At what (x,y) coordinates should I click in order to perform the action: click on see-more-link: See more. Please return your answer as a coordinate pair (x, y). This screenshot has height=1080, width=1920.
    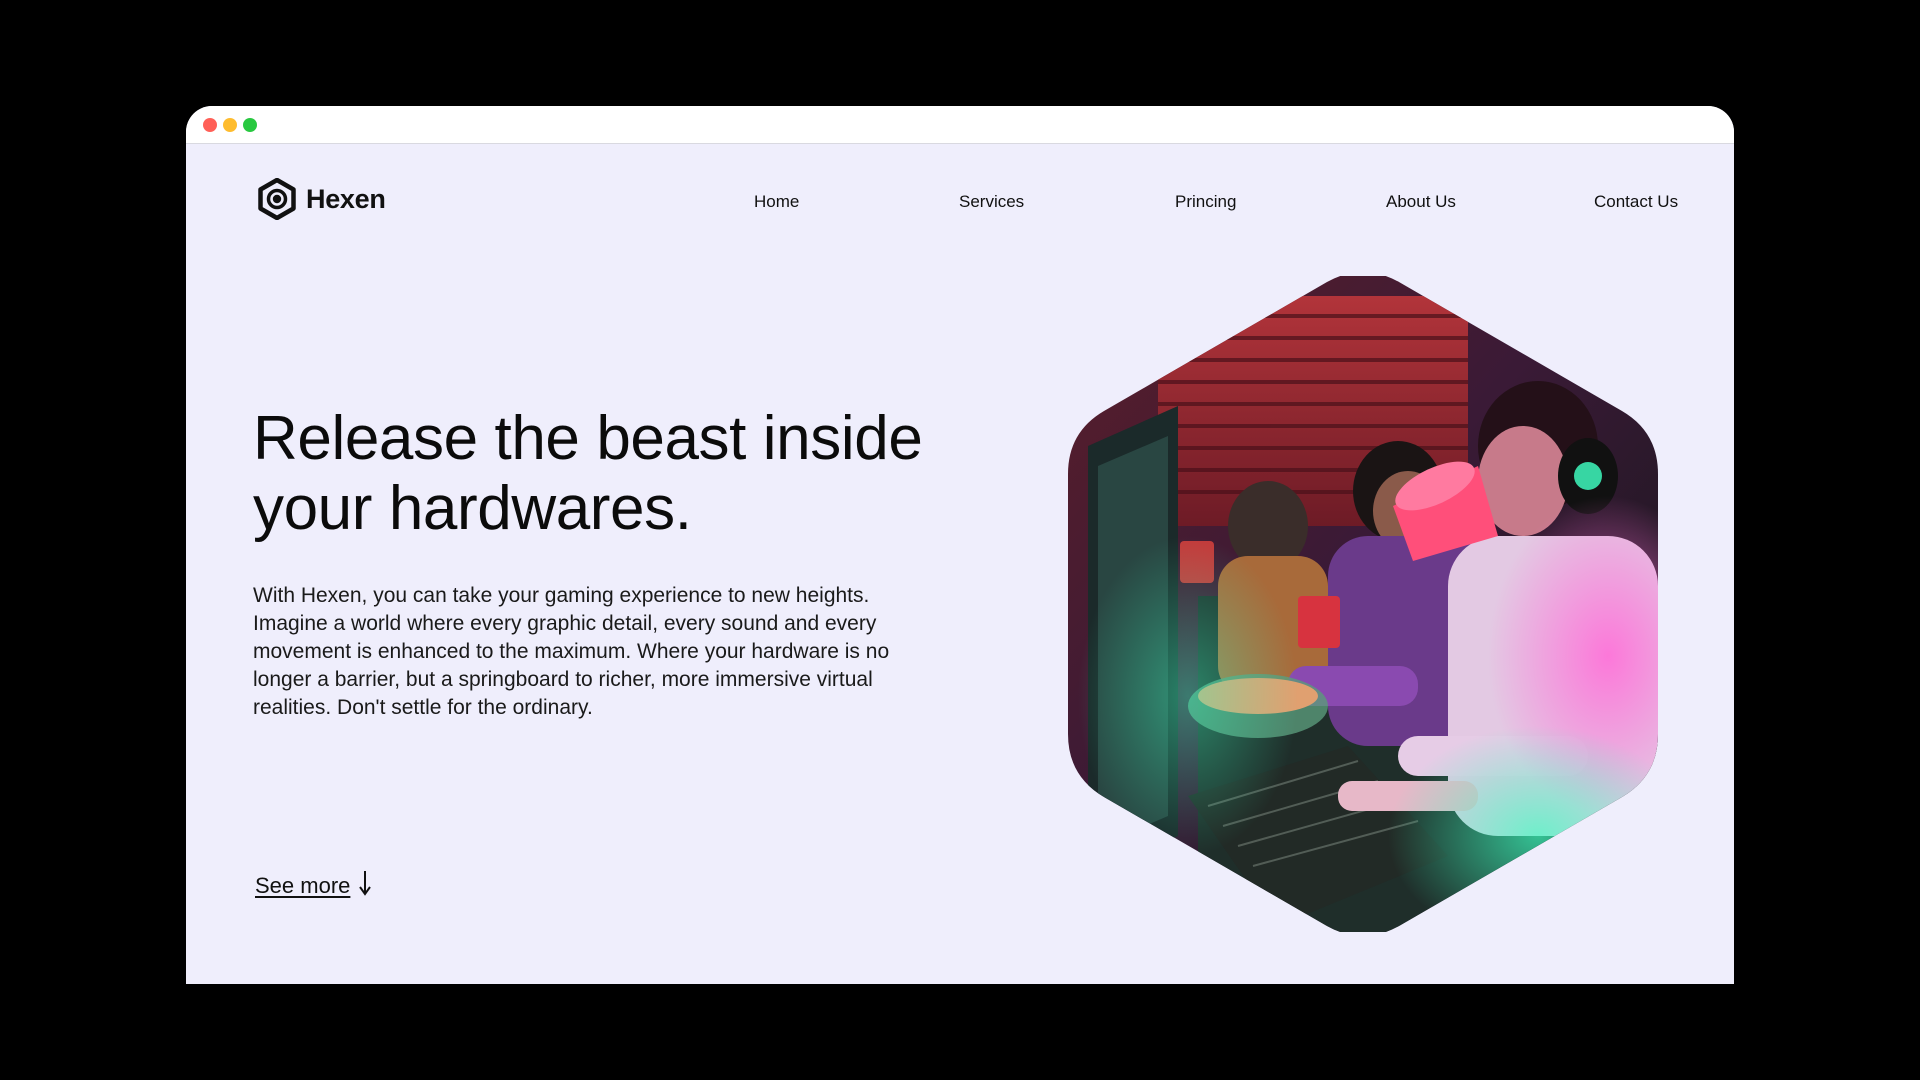
    Looking at the image, I should click on (313, 885).